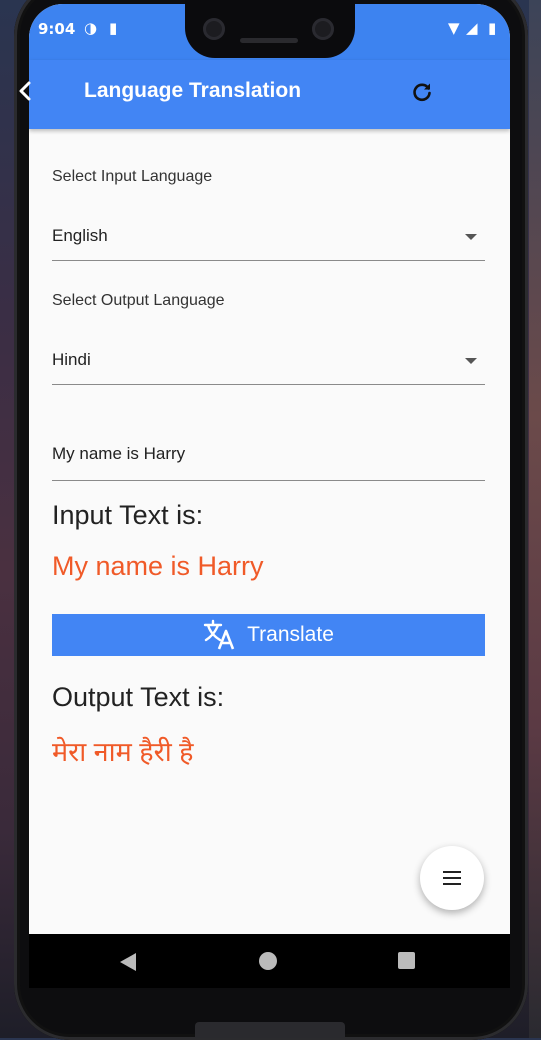 Image resolution: width=541 pixels, height=1040 pixels. What do you see at coordinates (119, 453) in the screenshot?
I see `text-input-value: My name is Harry` at bounding box center [119, 453].